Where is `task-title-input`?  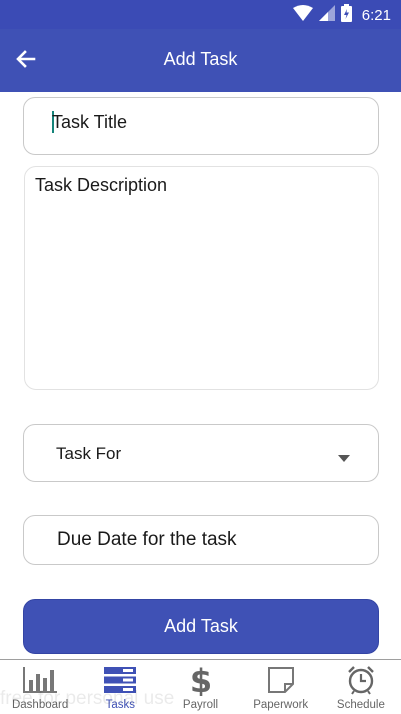 task-title-input is located at coordinates (202, 122).